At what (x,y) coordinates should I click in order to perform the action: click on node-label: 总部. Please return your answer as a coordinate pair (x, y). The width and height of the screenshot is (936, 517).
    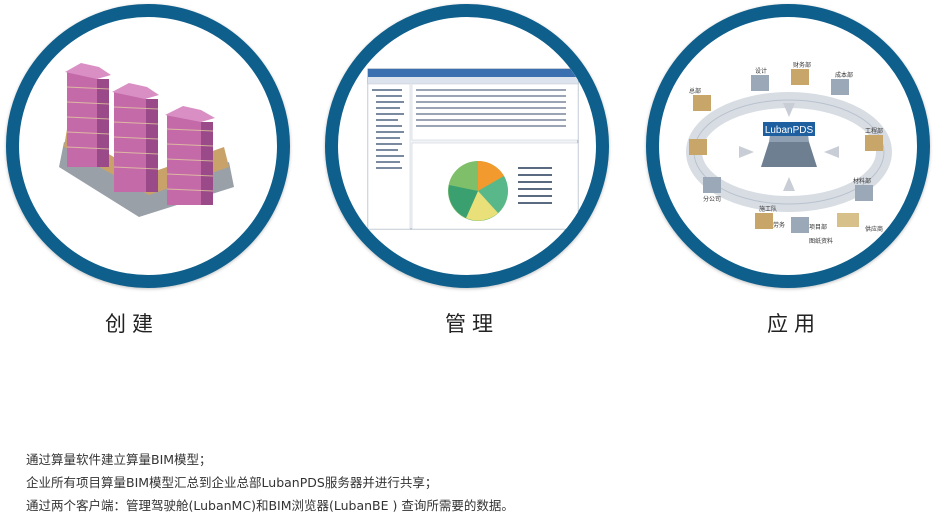
    Looking at the image, I should click on (695, 91).